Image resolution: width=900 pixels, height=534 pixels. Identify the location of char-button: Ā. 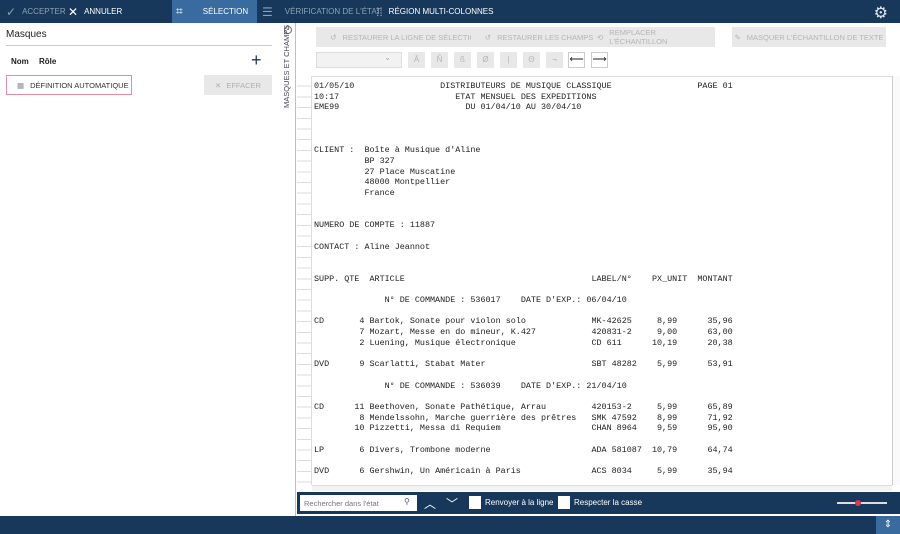
(416, 60).